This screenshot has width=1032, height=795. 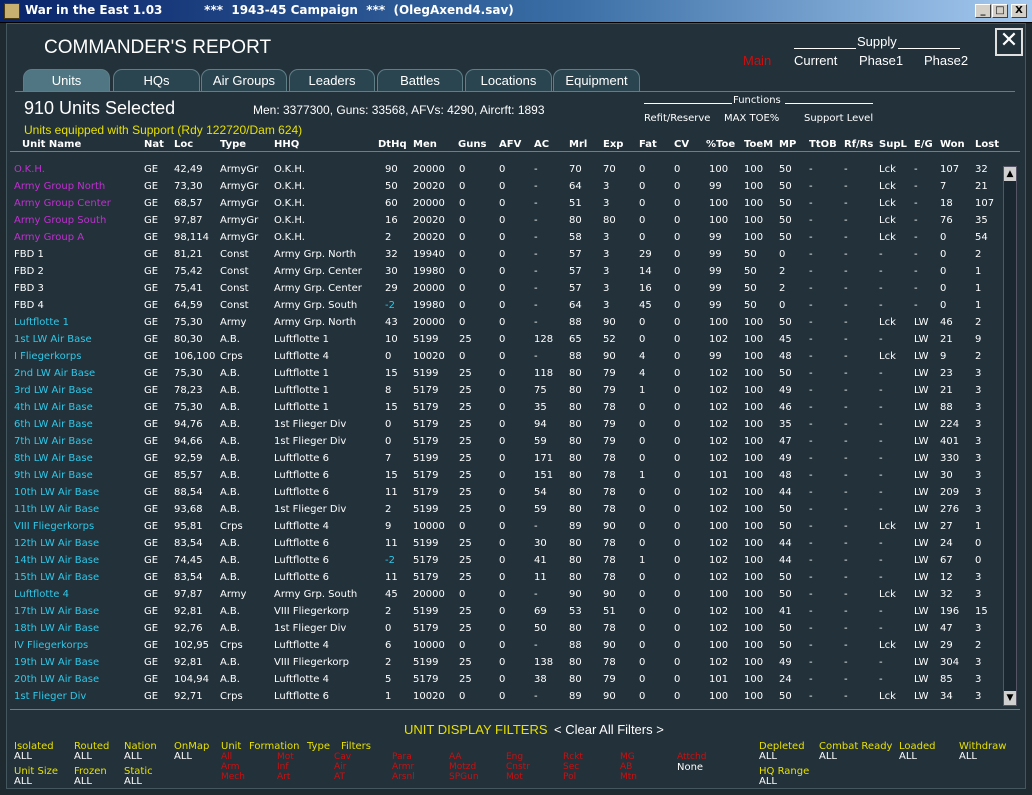 What do you see at coordinates (987, 144) in the screenshot?
I see `column-header: Lost` at bounding box center [987, 144].